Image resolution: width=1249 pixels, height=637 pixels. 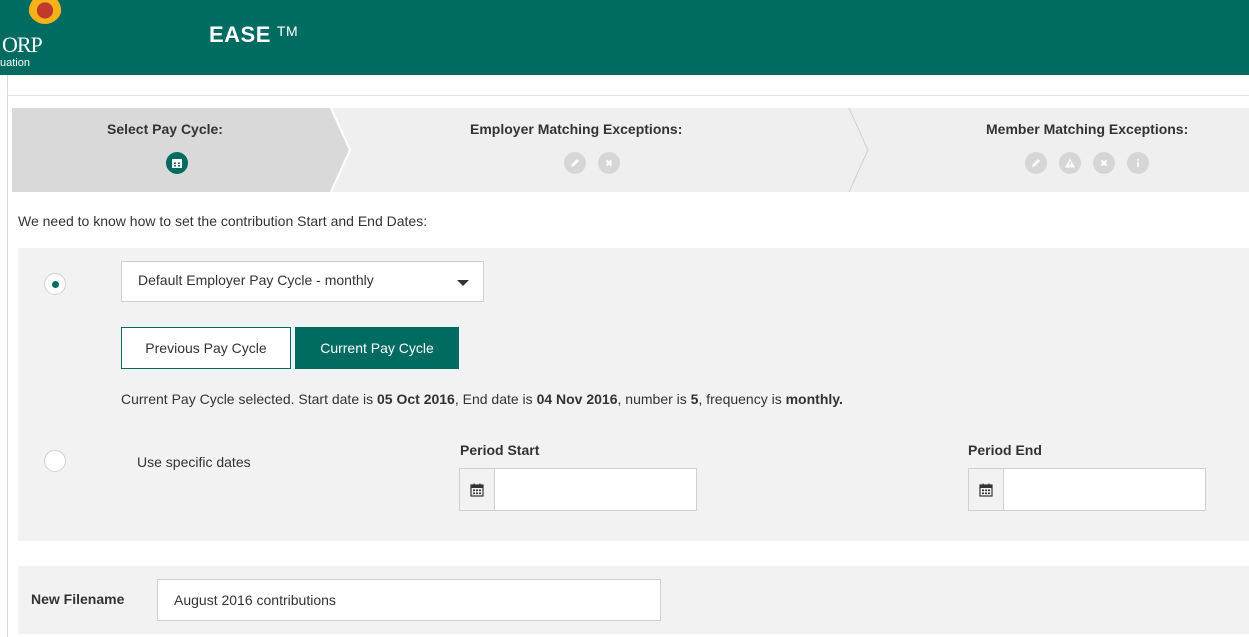 I want to click on app-title-text: EASE, so click(x=240, y=34).